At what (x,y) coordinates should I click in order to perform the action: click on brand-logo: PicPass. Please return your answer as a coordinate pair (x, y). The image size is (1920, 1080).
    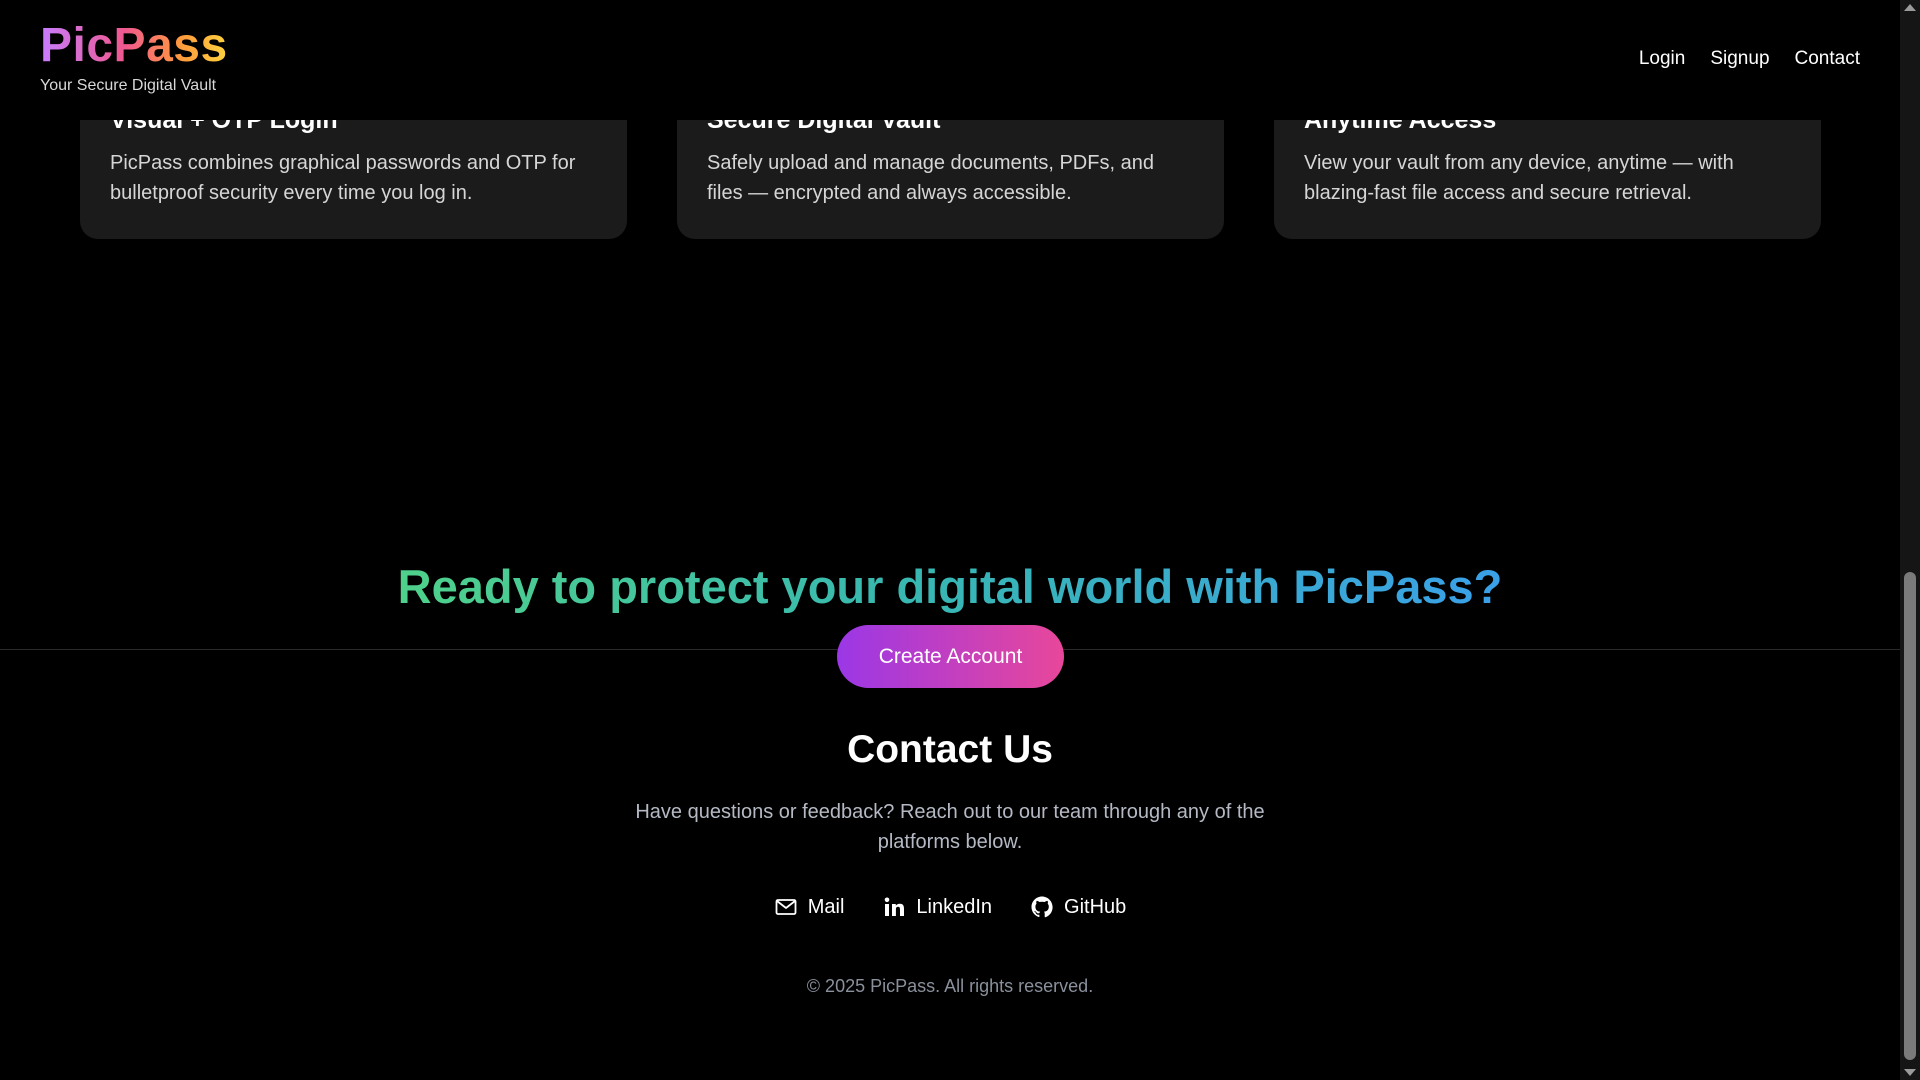
    Looking at the image, I should click on (134, 46).